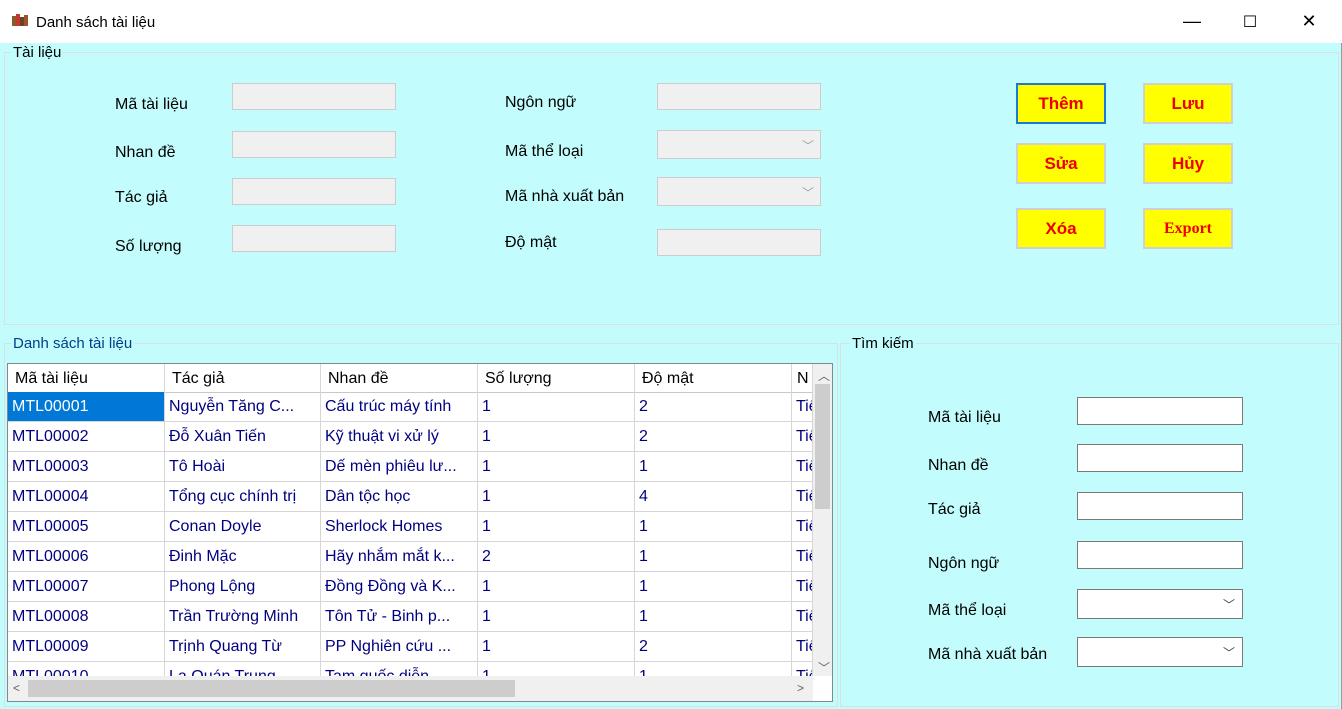 The image size is (1342, 709). I want to click on vertical-scrollbar: ︿ ﹀, so click(822, 520).